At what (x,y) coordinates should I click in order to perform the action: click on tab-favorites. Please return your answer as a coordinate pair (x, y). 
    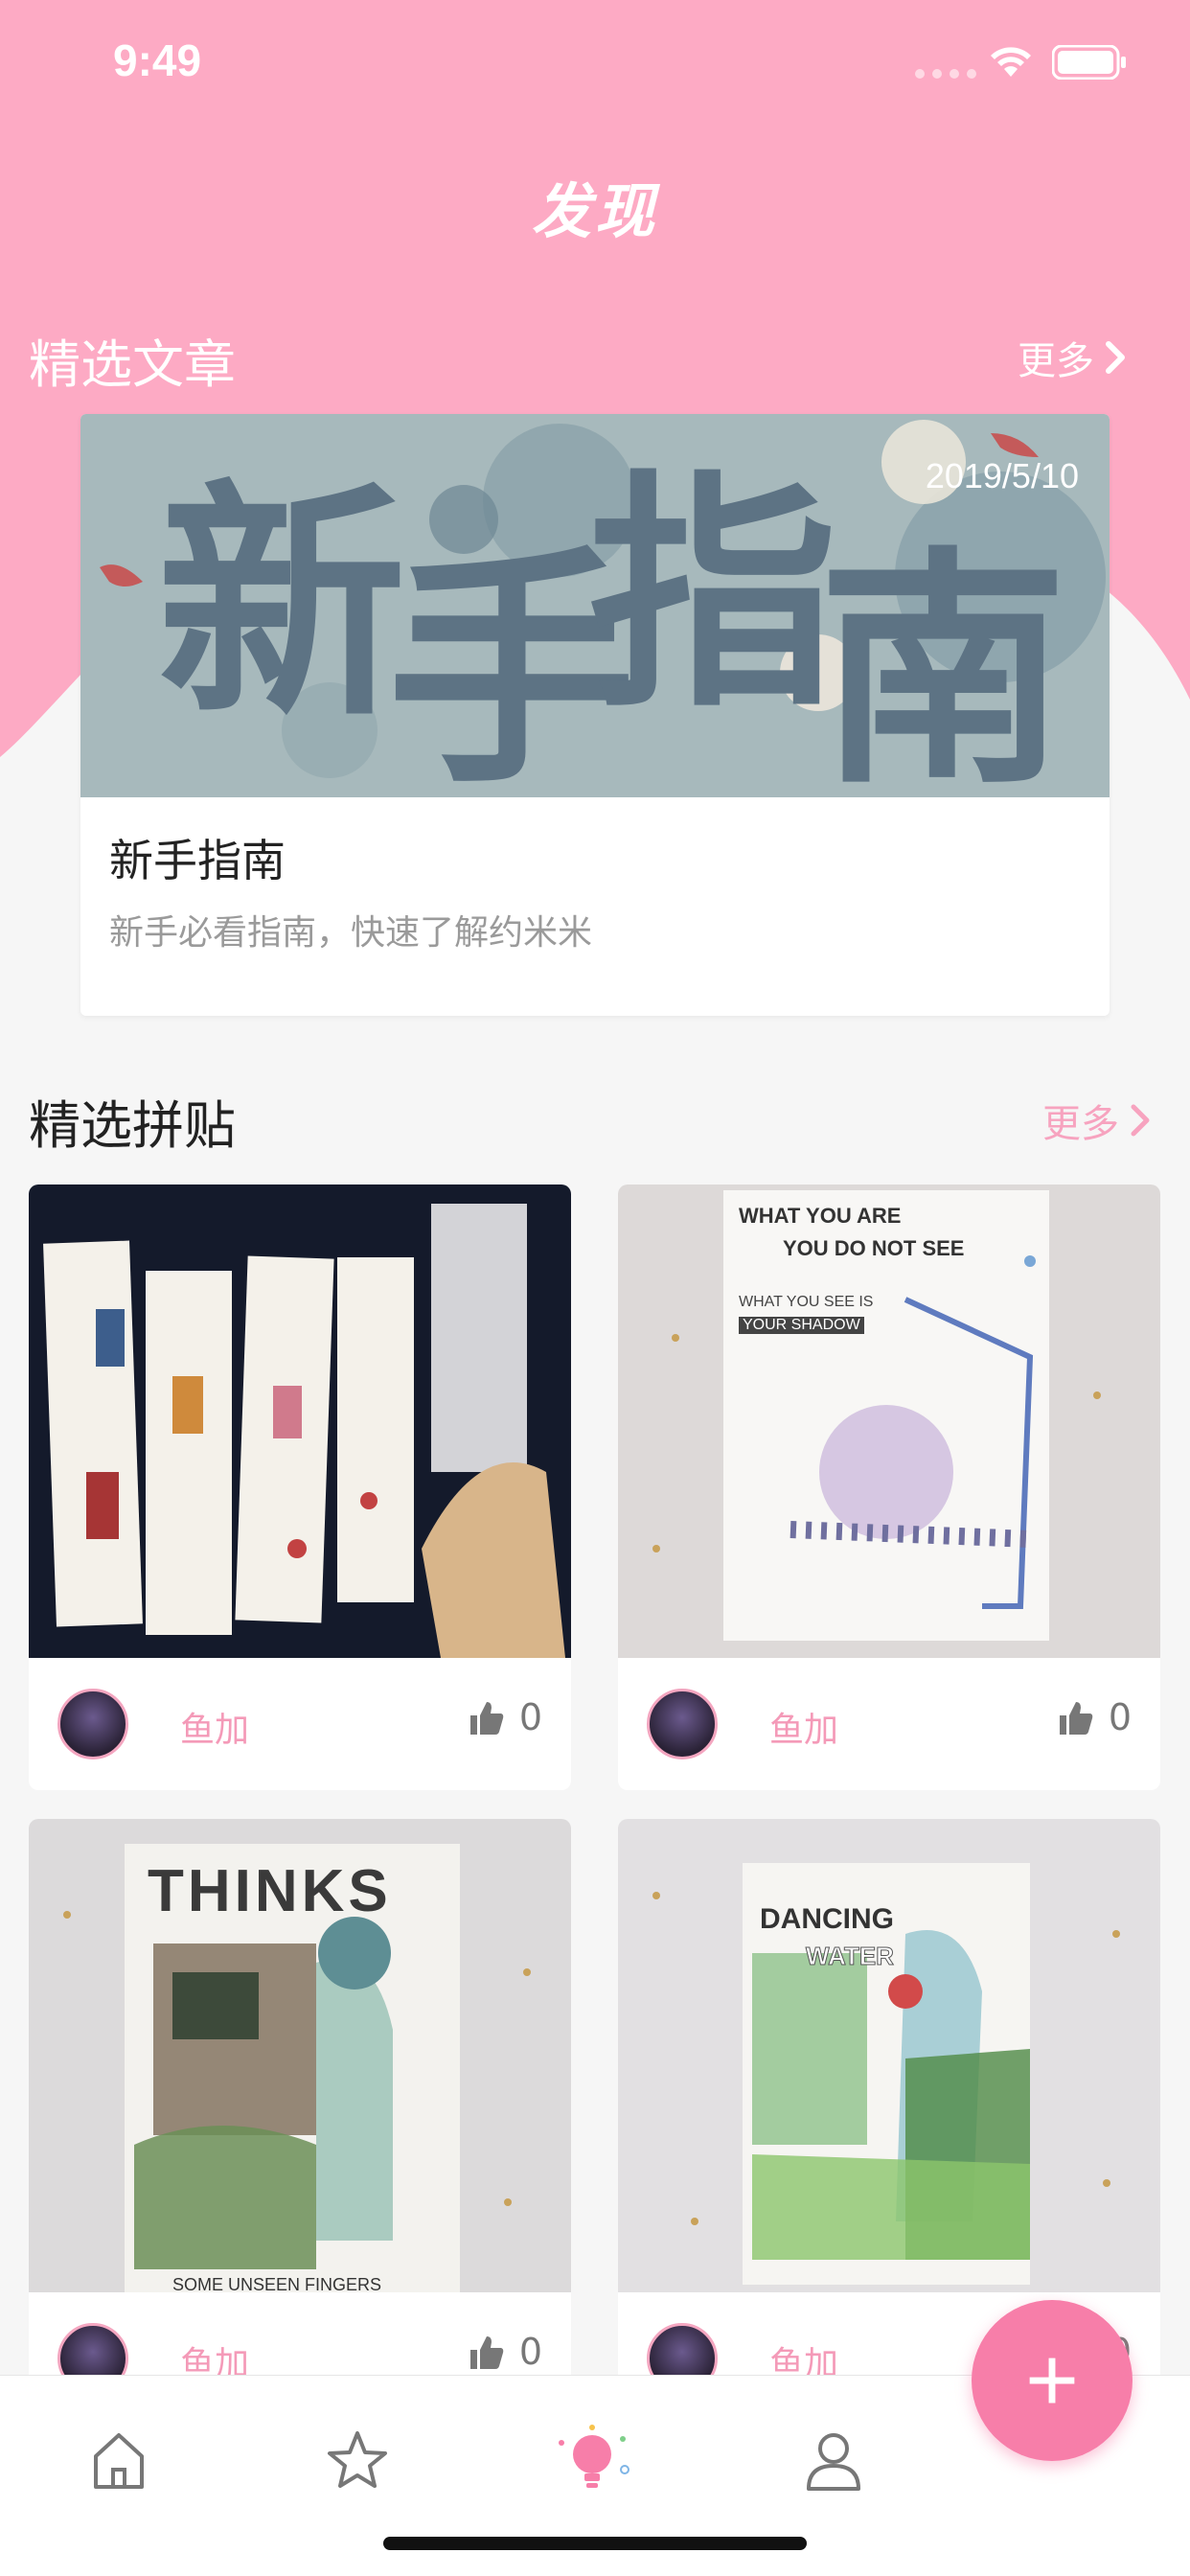
    Looking at the image, I should click on (358, 2460).